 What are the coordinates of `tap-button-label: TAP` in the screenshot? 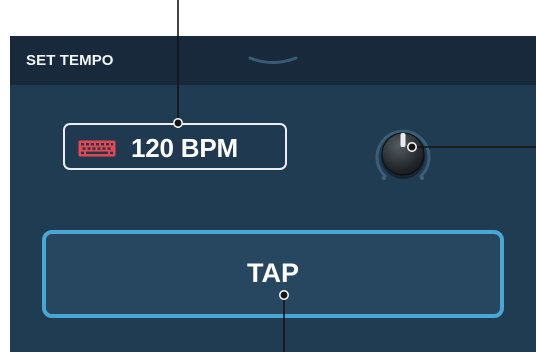 It's located at (273, 273).